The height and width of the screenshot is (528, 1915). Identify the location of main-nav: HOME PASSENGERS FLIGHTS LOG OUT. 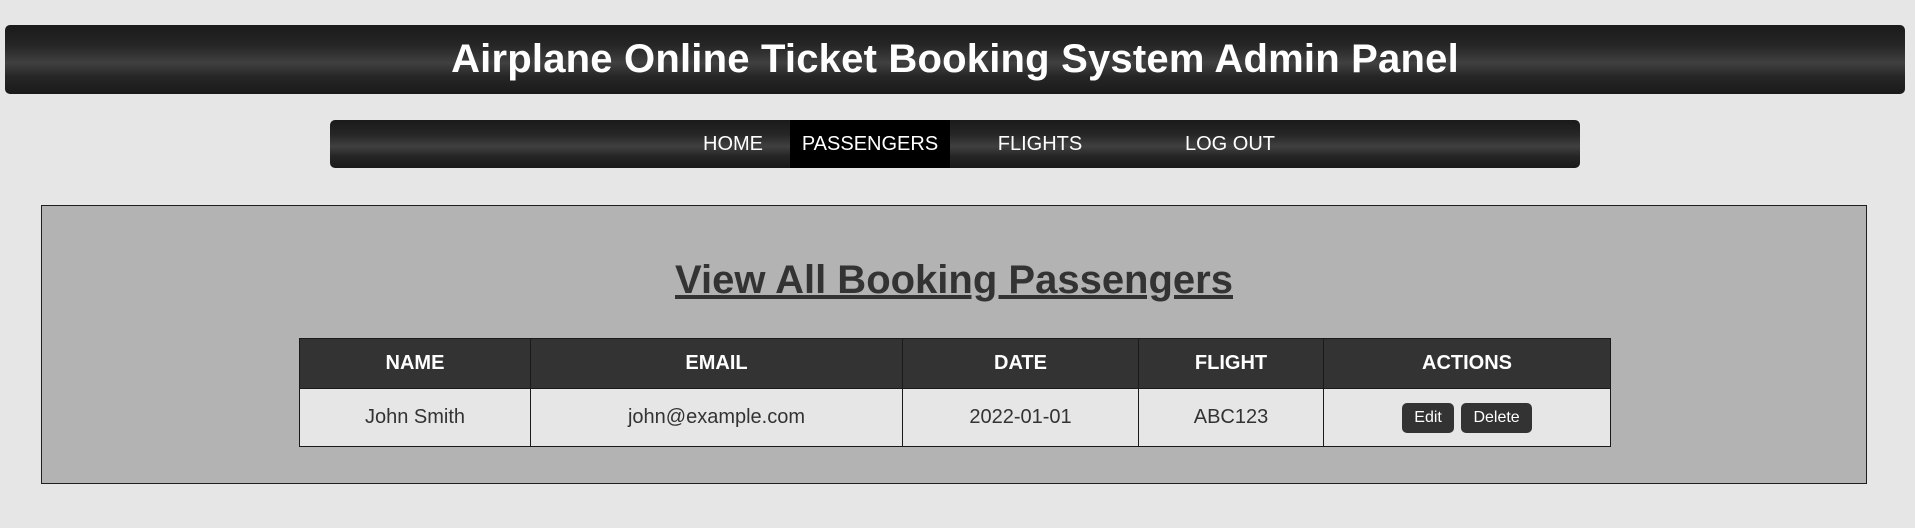
(955, 144).